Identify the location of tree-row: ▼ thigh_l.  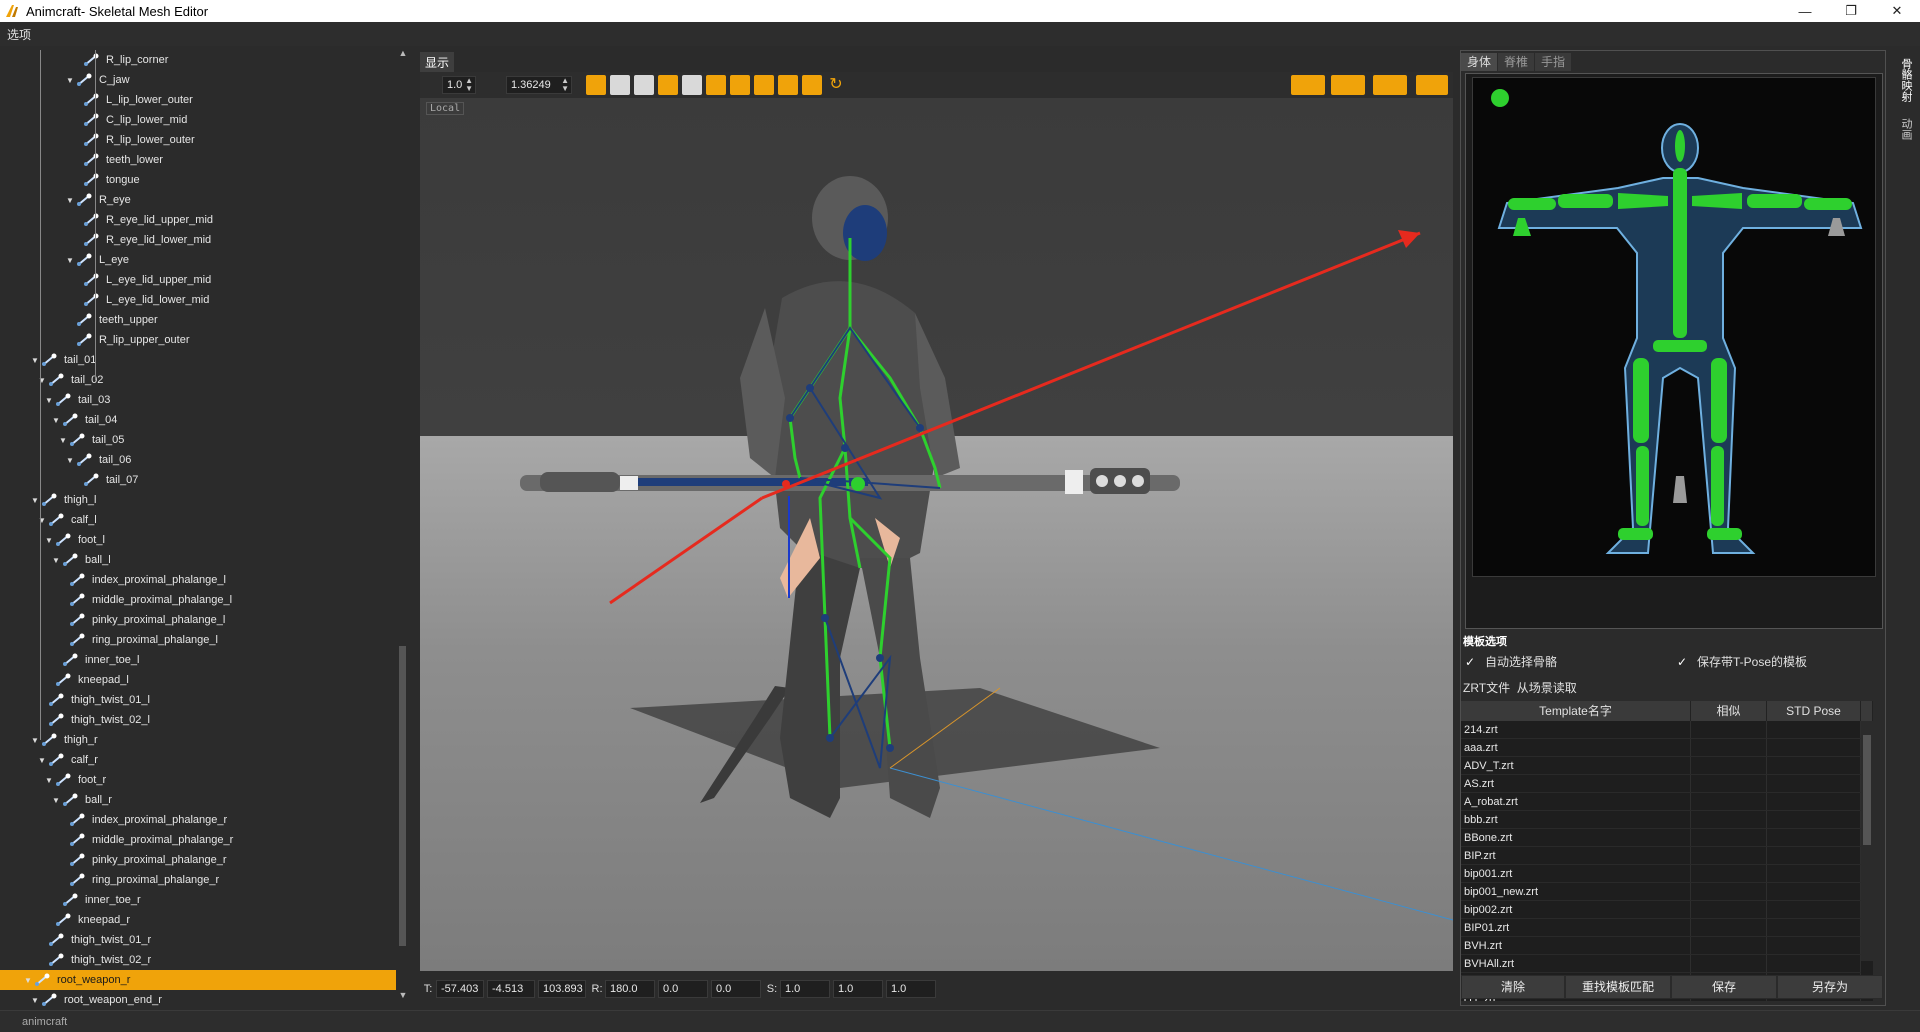
(213, 500).